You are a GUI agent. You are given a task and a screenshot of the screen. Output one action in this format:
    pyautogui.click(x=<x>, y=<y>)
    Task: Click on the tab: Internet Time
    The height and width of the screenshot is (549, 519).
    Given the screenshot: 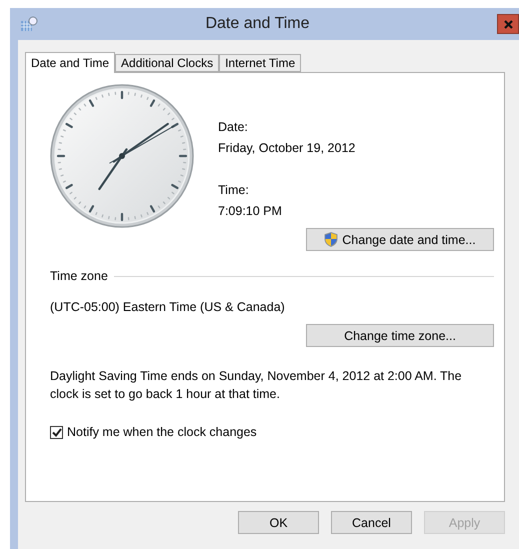 What is the action you would take?
    pyautogui.click(x=260, y=63)
    